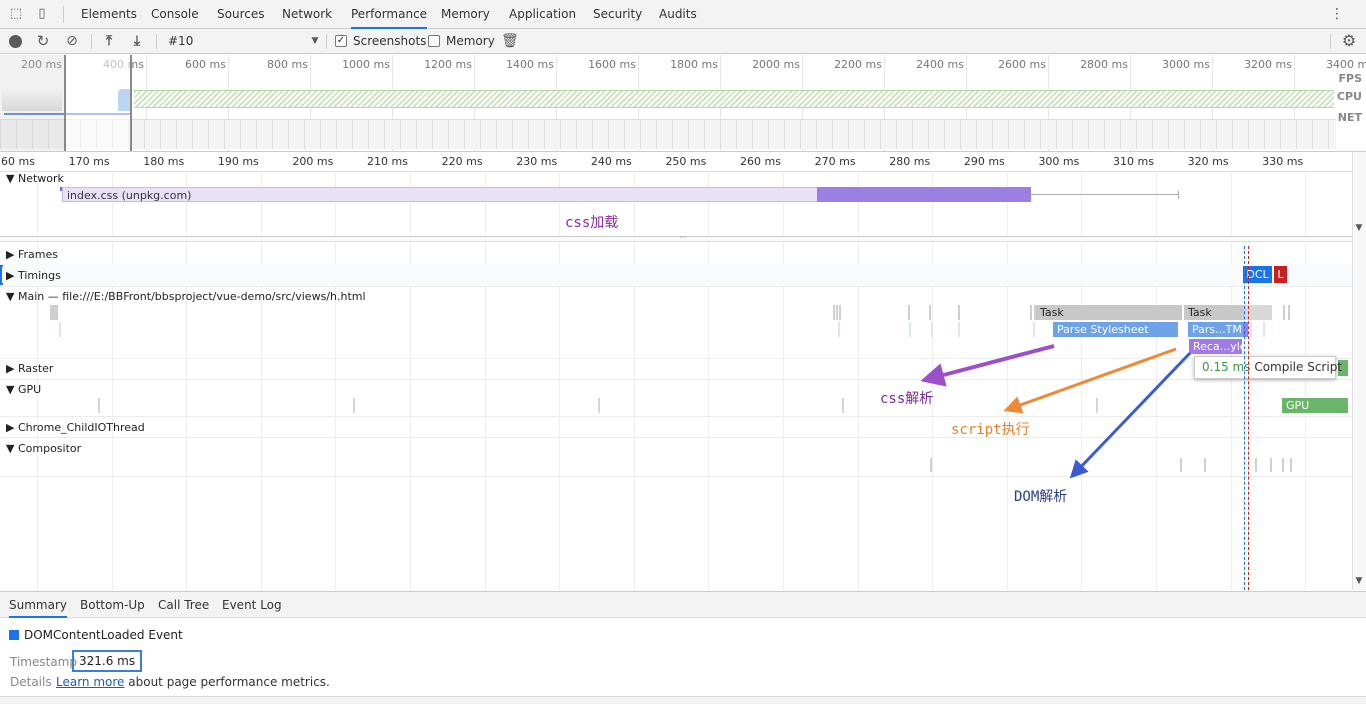 The image size is (1366, 704). Describe the element at coordinates (987, 365) in the screenshot. I see `arrow-css-parse` at that location.